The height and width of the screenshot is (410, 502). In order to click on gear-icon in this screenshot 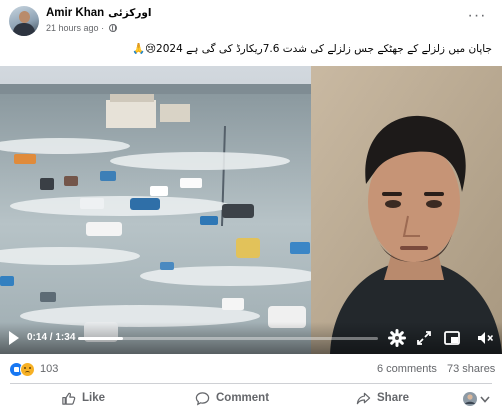, I will do `click(397, 338)`.